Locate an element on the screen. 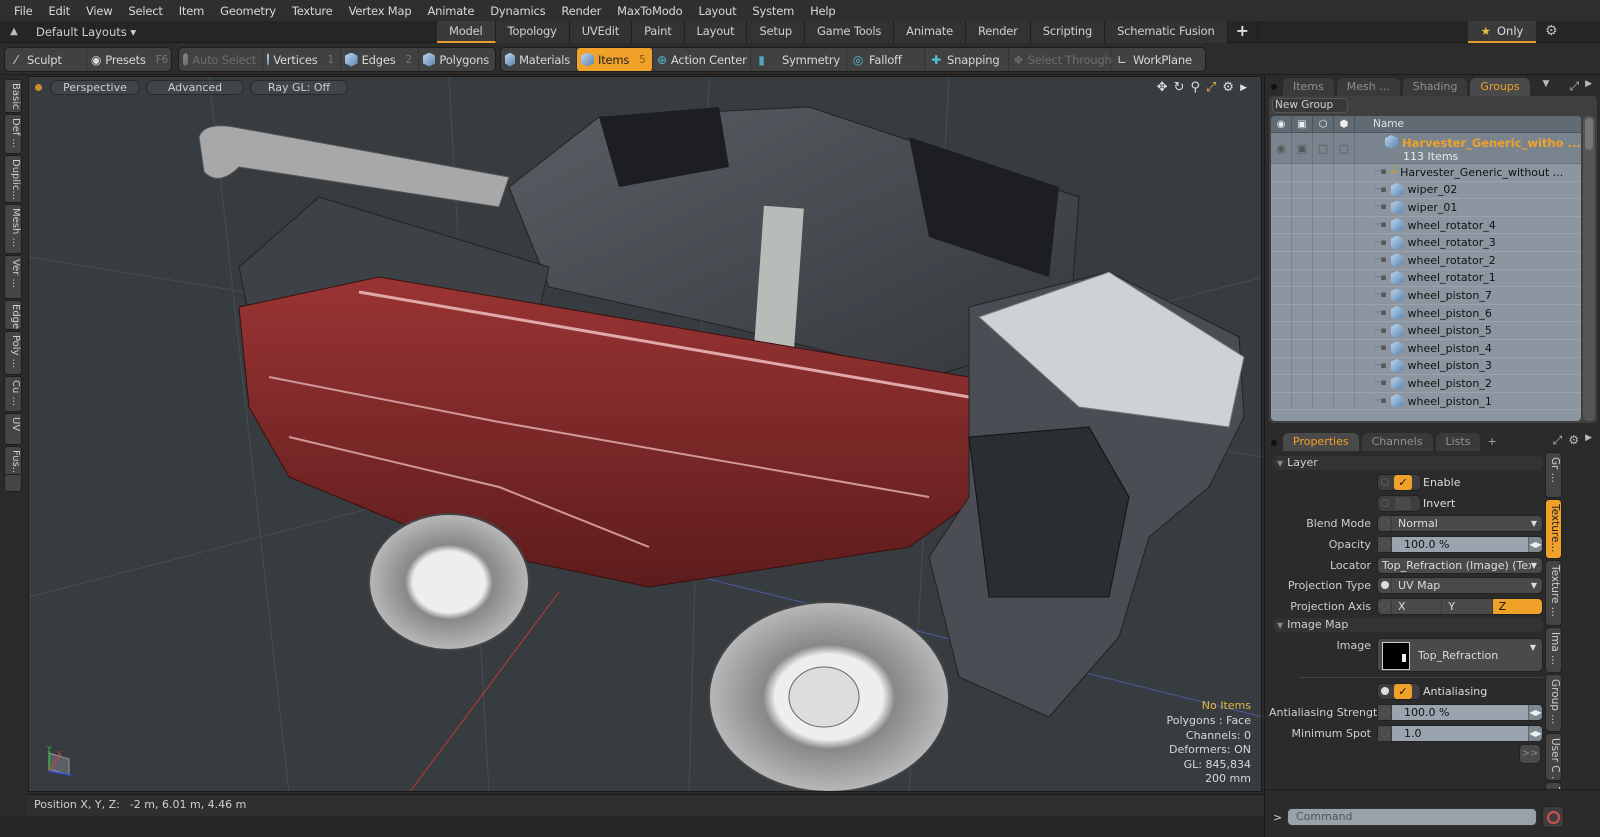  panel-tab-shading: Shading is located at coordinates (1435, 87).